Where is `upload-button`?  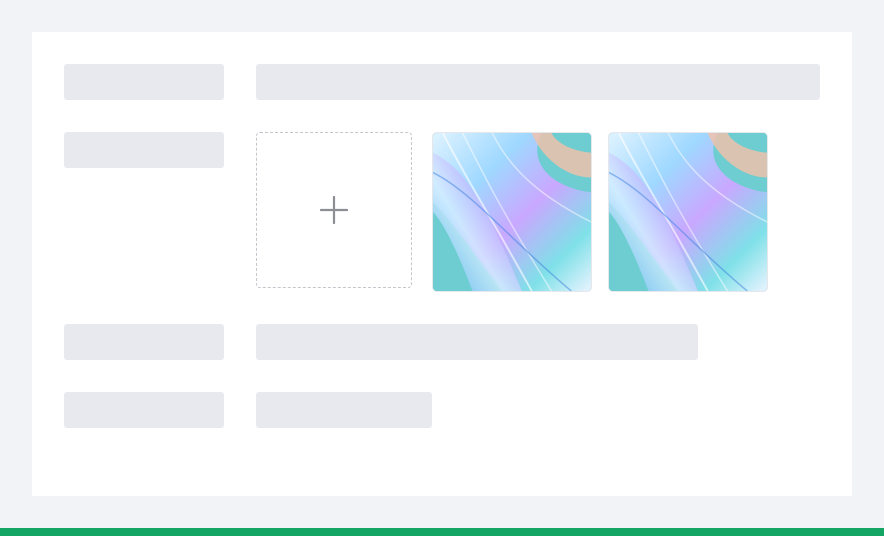 upload-button is located at coordinates (334, 210).